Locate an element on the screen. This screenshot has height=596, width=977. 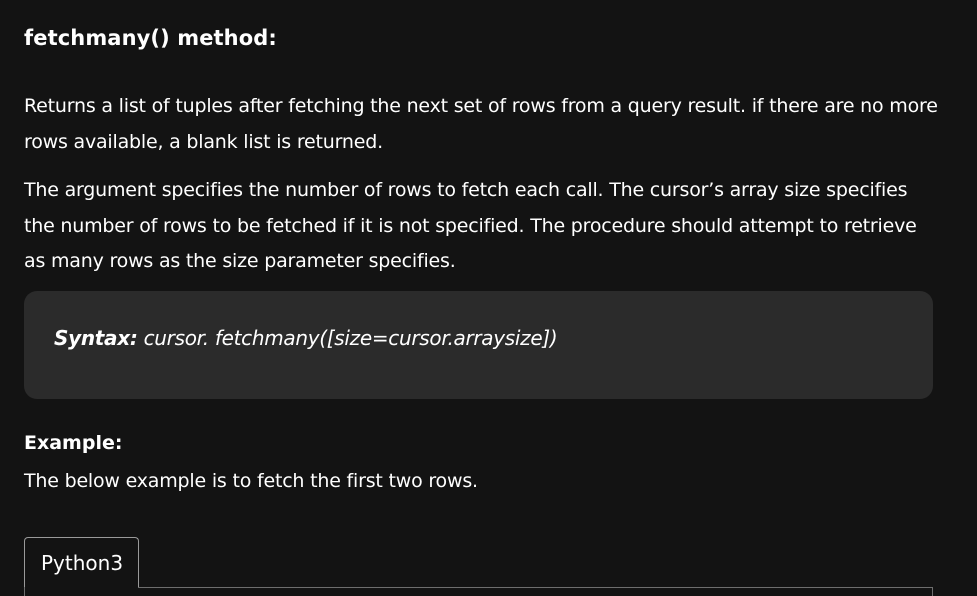
tab-divider-mask is located at coordinates (81, 587).